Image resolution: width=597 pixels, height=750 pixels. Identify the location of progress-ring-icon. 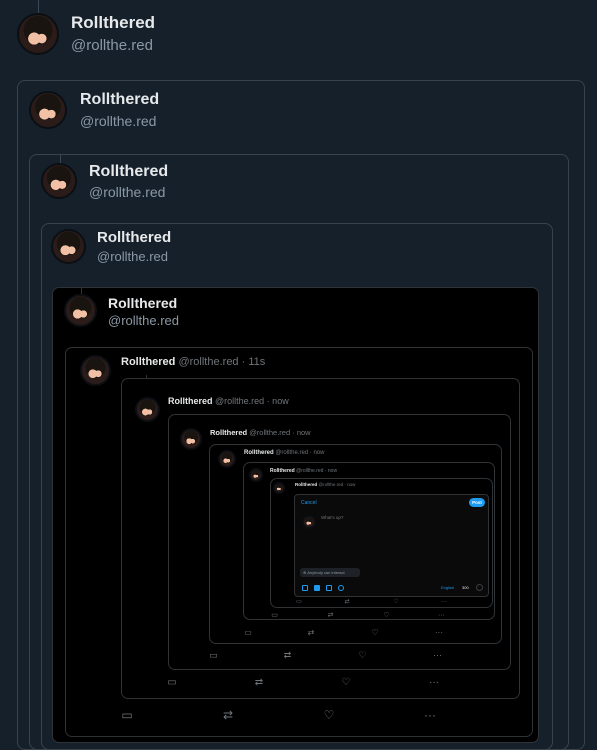
(479, 587).